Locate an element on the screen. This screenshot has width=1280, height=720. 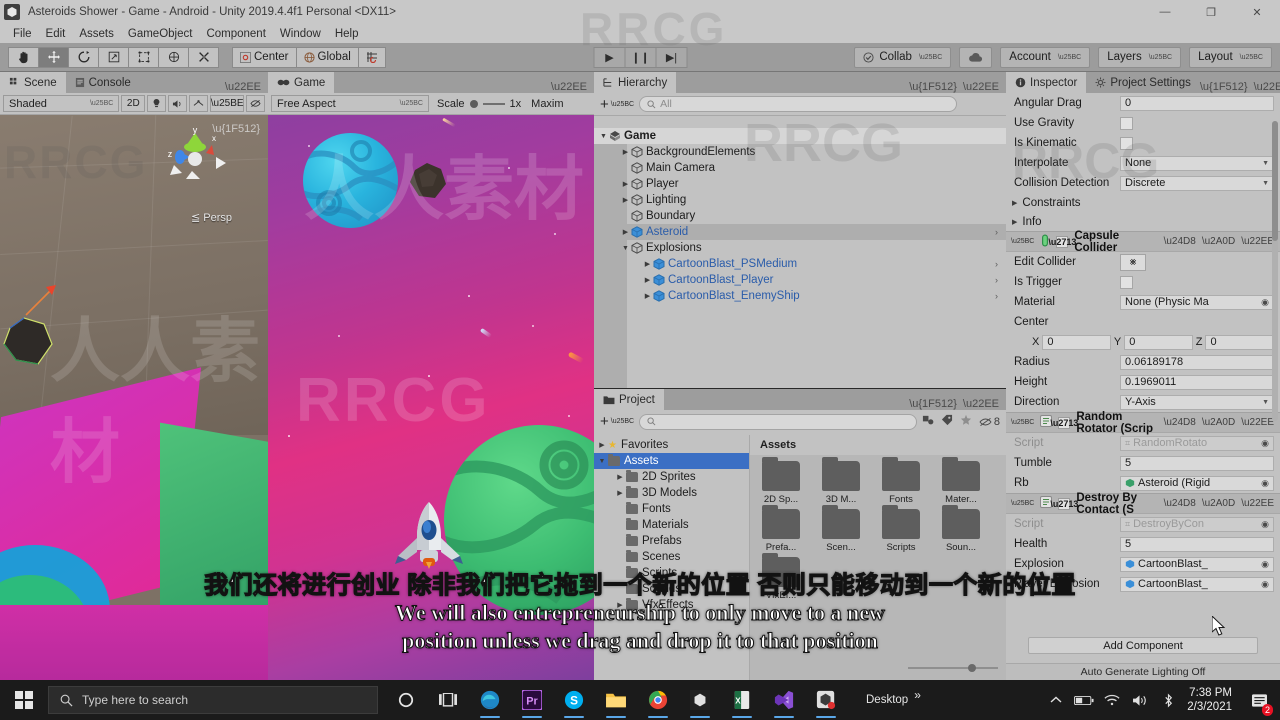
zoom-knob is located at coordinates (972, 668).